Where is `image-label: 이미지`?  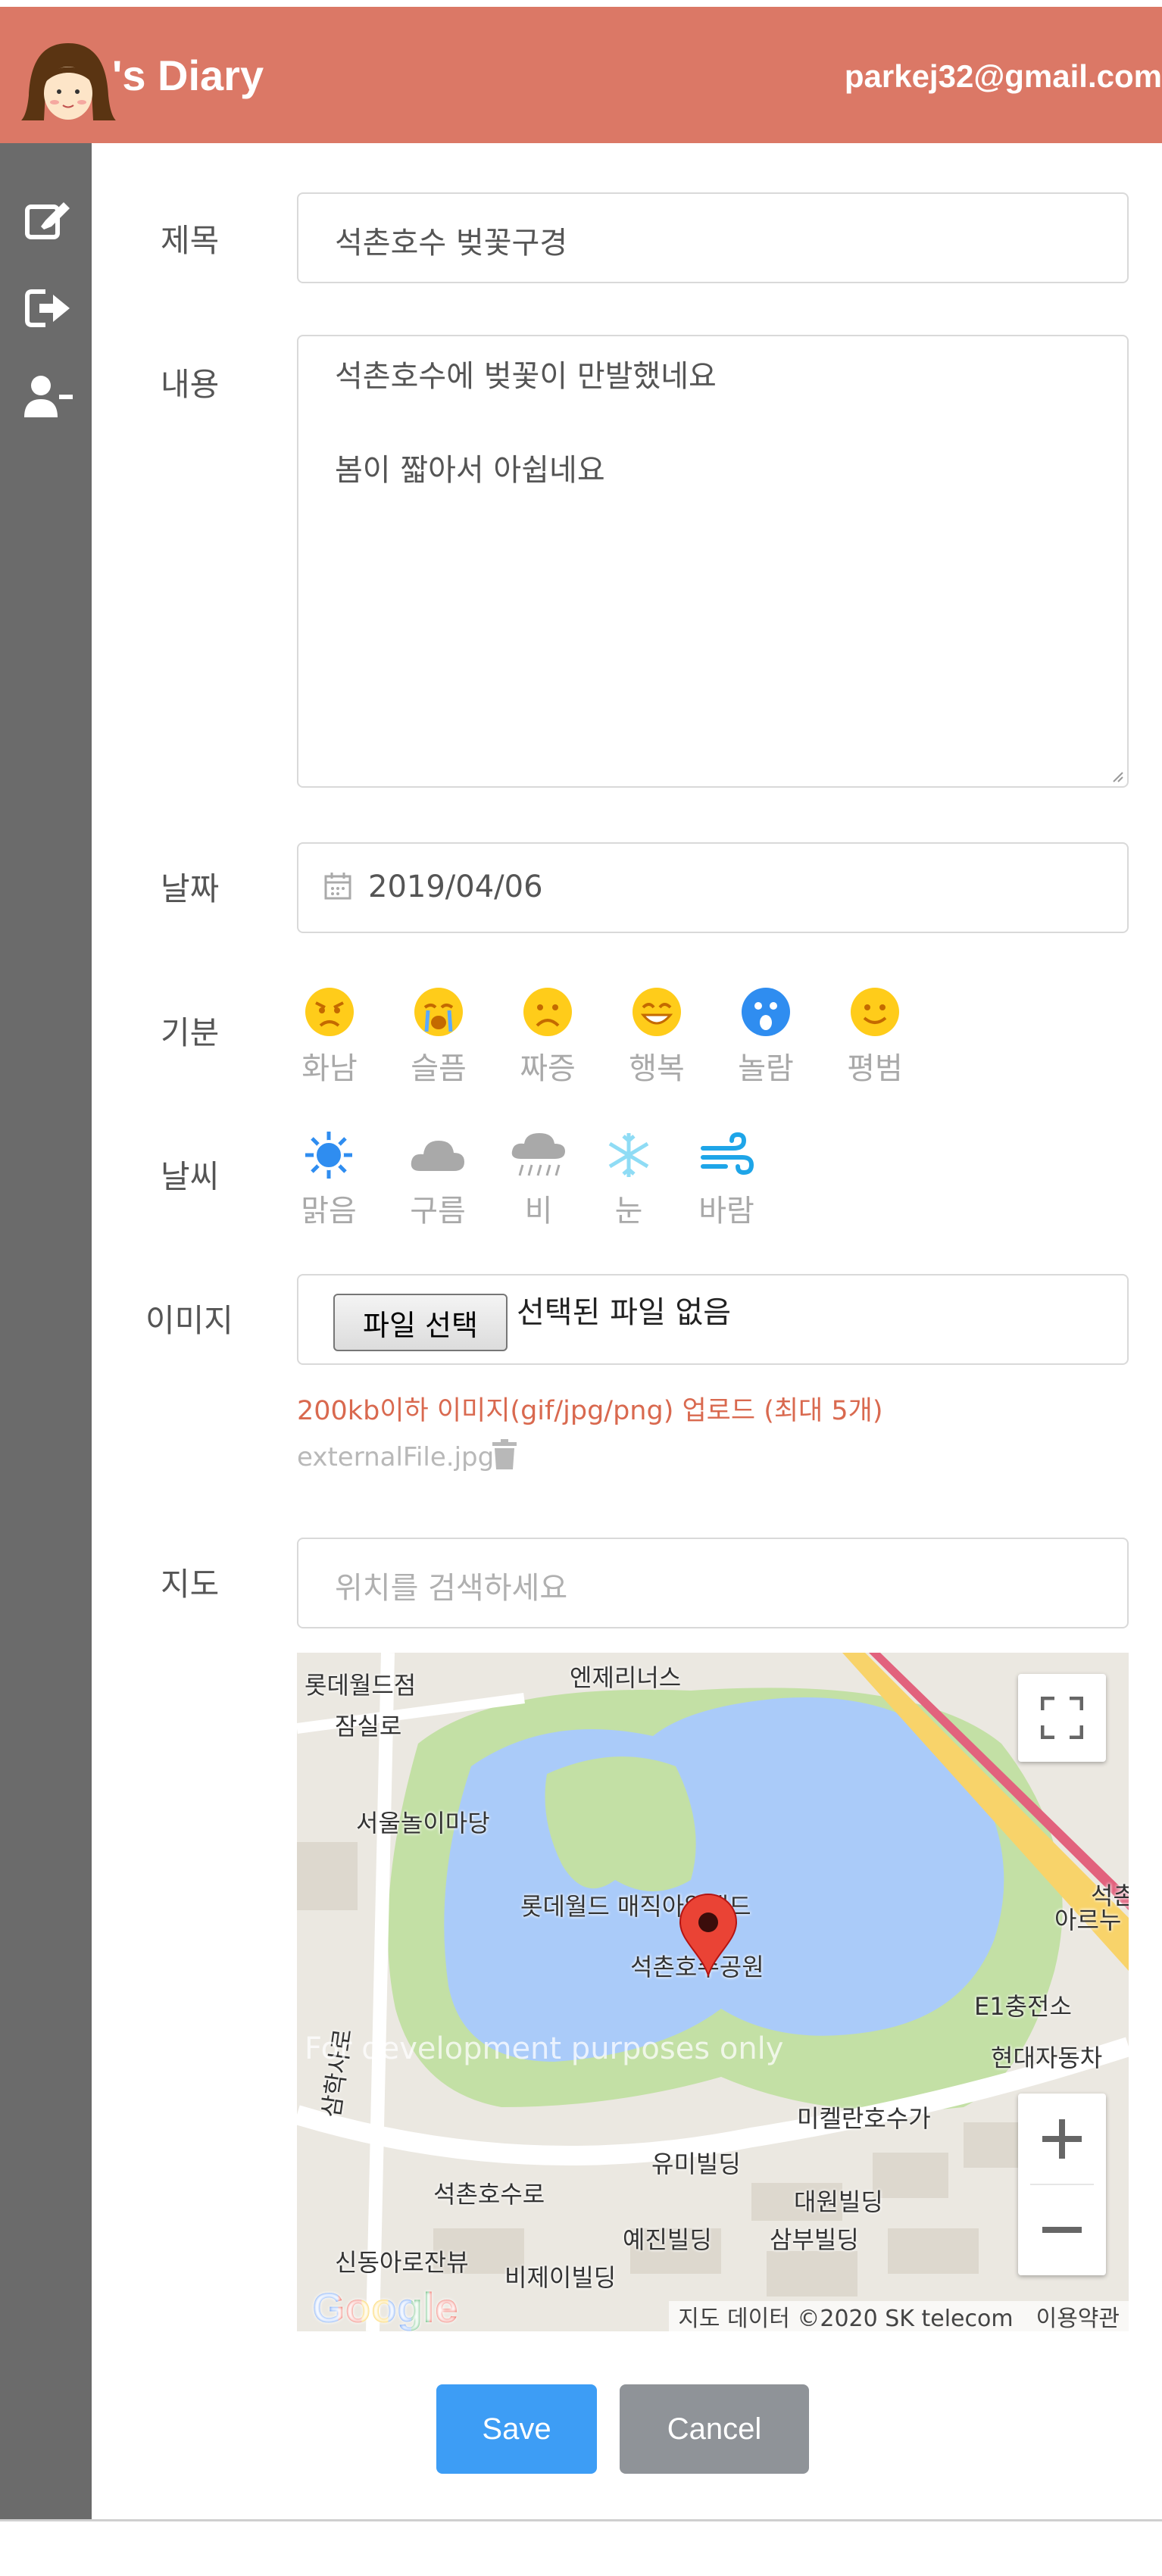
image-label: 이미지 is located at coordinates (189, 1321).